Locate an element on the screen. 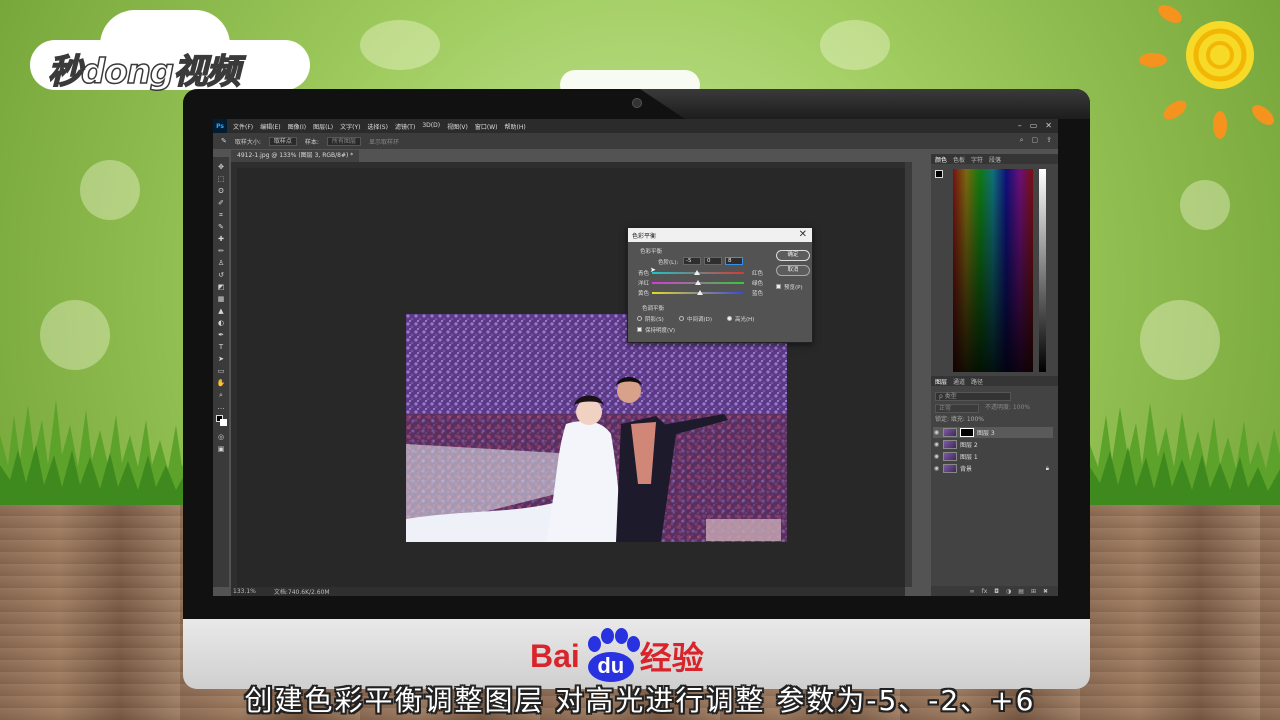  ok-button: 确定 is located at coordinates (793, 255).